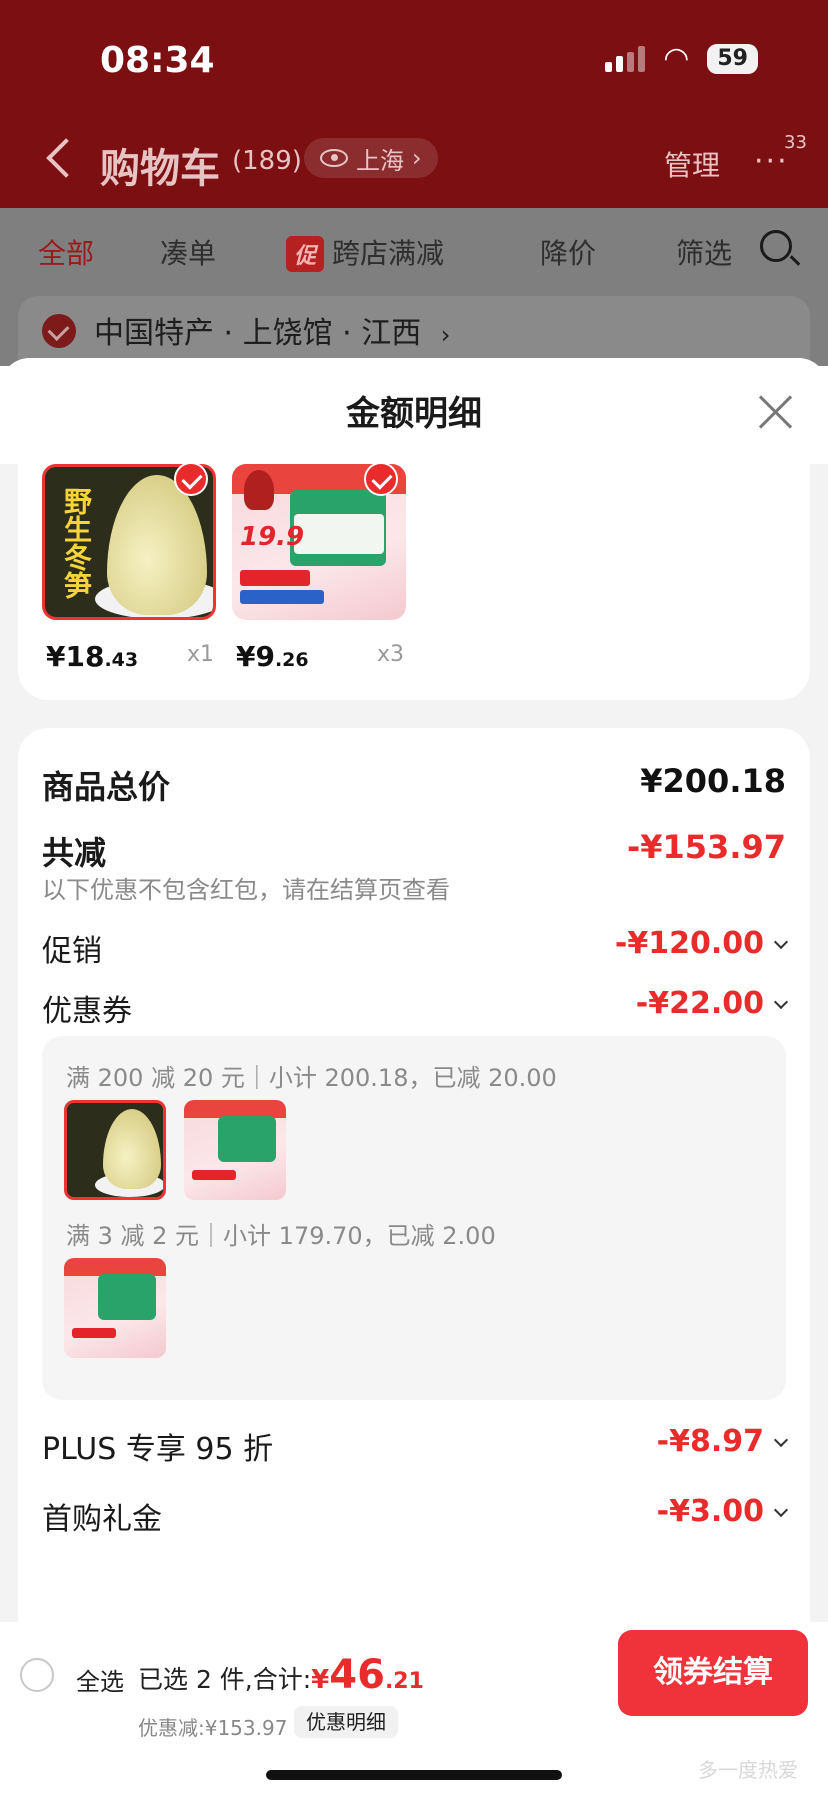 The height and width of the screenshot is (1796, 828). I want to click on promo-value: -¥120.00, so click(702, 943).